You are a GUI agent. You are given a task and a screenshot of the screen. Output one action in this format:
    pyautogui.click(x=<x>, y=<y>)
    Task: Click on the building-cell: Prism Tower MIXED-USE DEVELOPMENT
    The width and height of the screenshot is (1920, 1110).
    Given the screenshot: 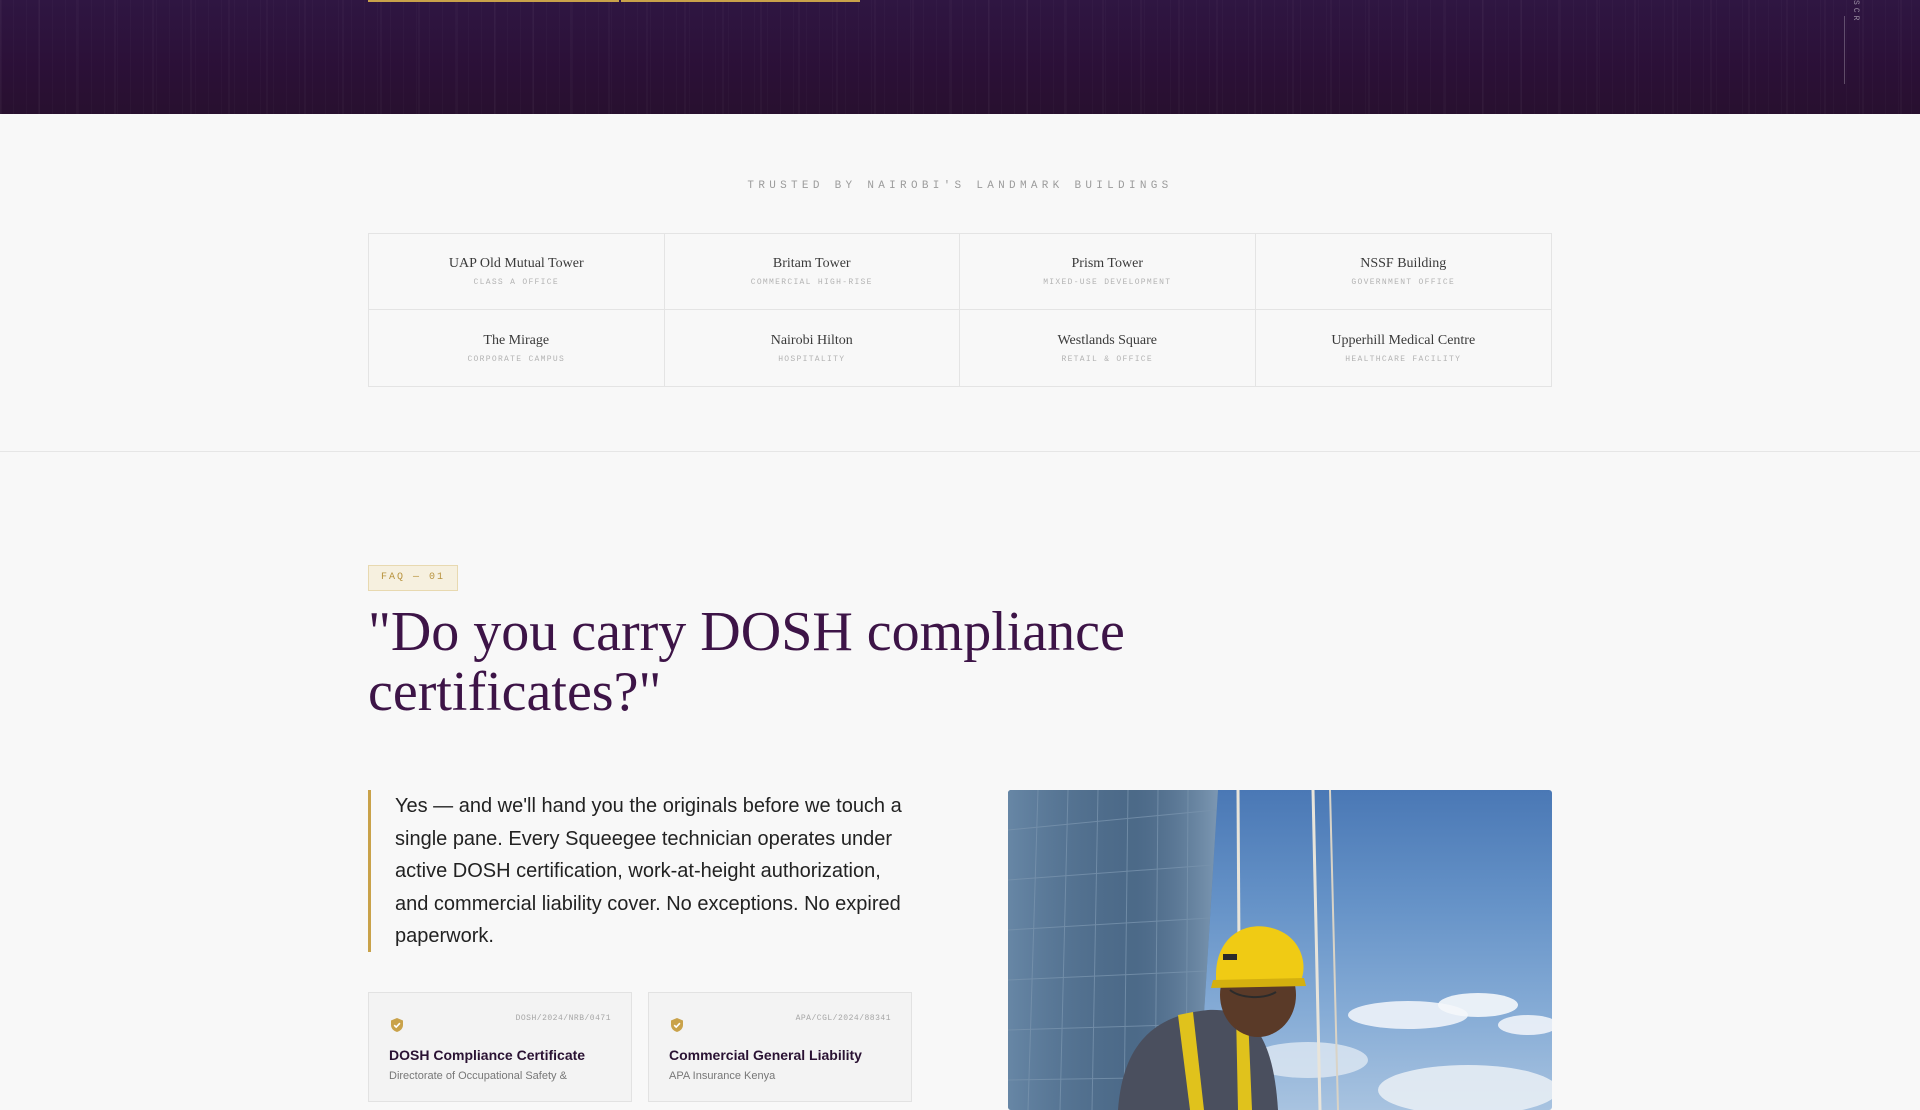 What is the action you would take?
    pyautogui.click(x=1108, y=272)
    